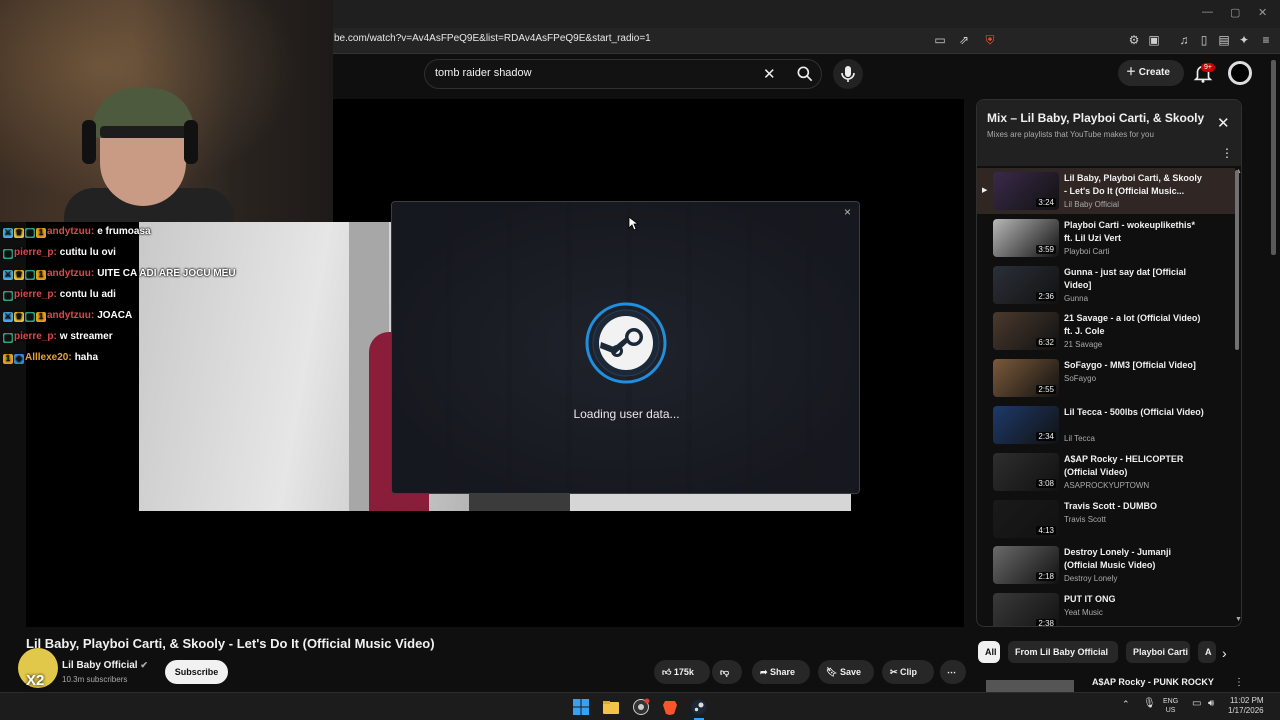  Describe the element at coordinates (1026, 284) in the screenshot. I see `mix-item-thumbnail: 2:36` at that location.